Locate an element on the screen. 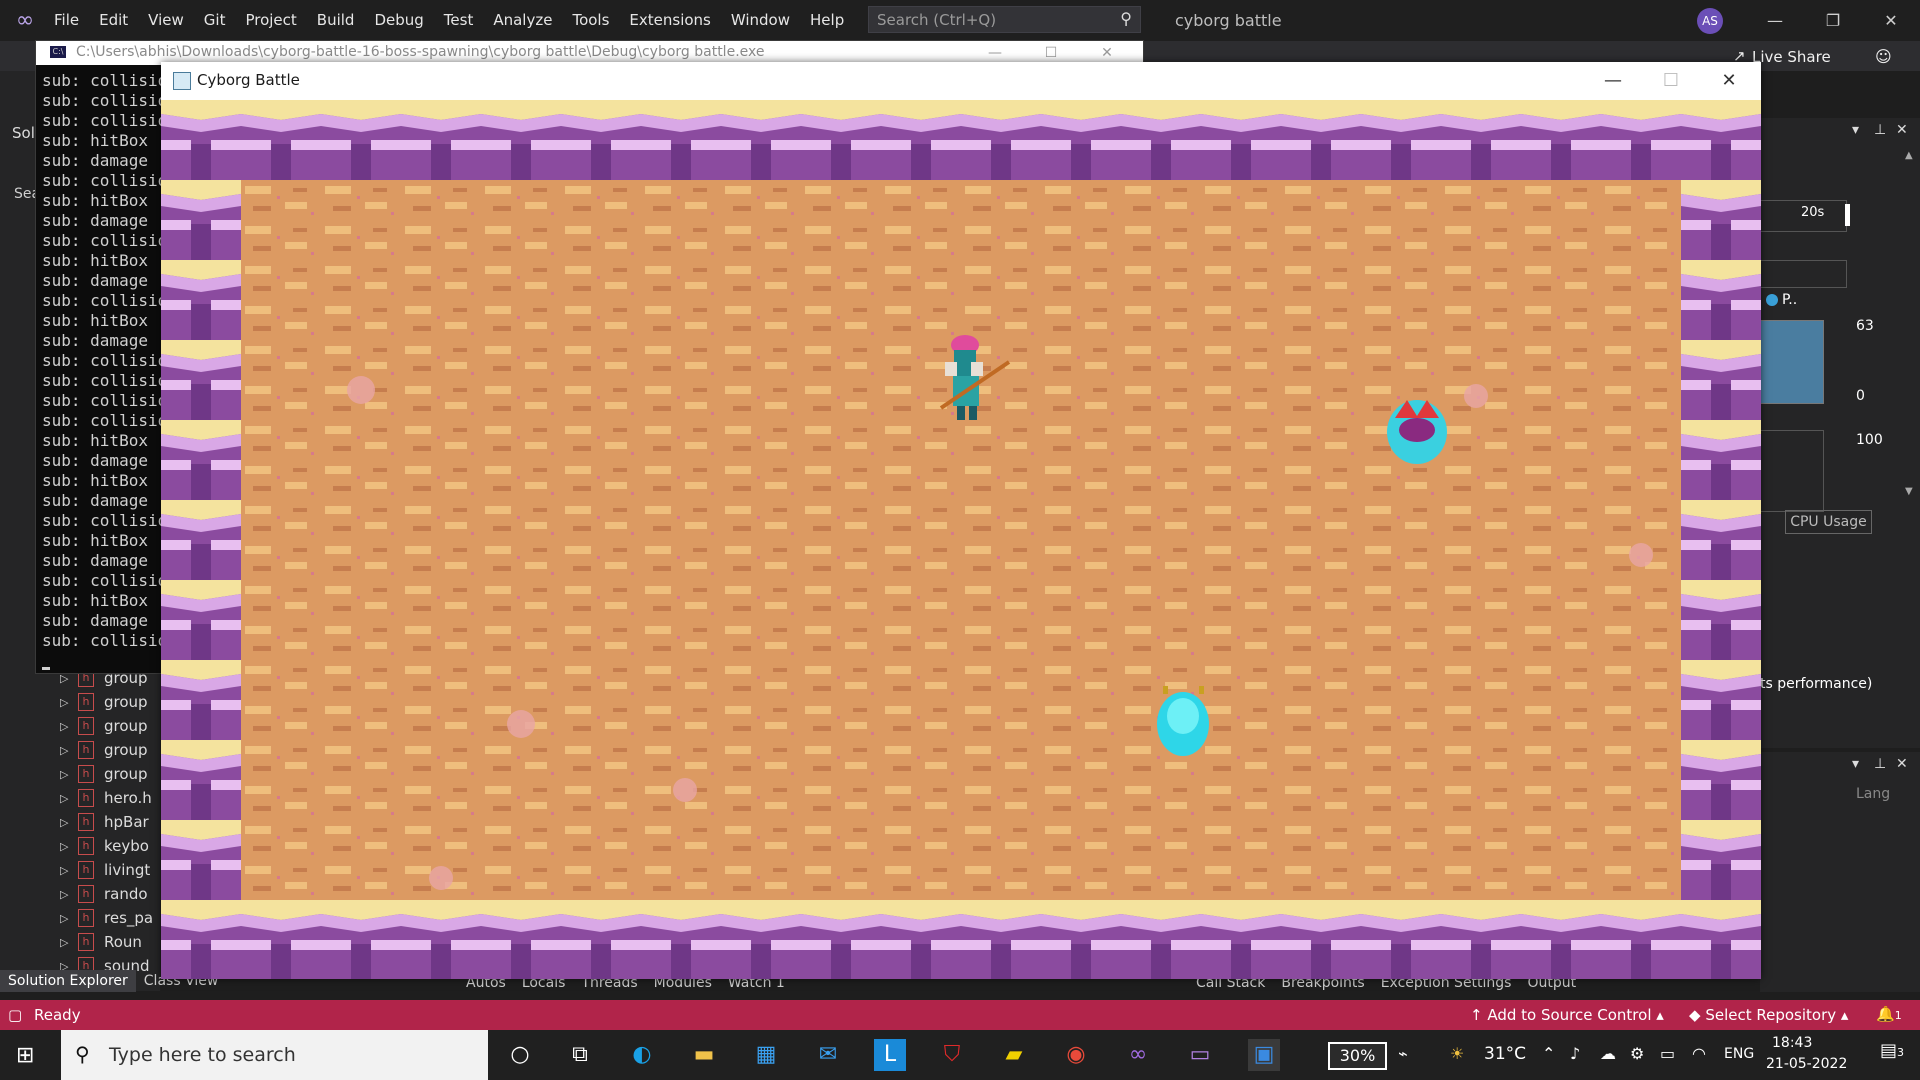  solution-tree-item: ▷ h livingt is located at coordinates (105, 870).